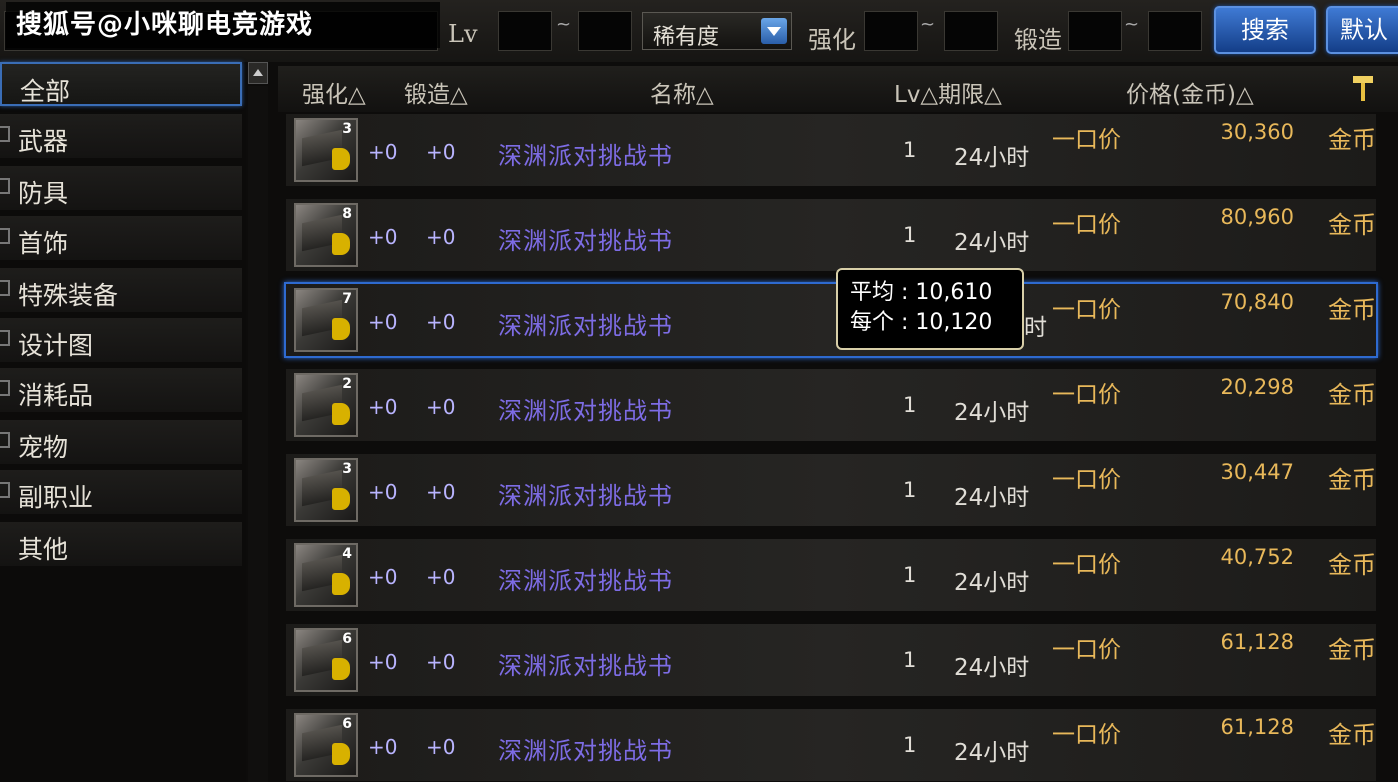 The image size is (1398, 782). What do you see at coordinates (1362, 30) in the screenshot?
I see `default-button: 默认` at bounding box center [1362, 30].